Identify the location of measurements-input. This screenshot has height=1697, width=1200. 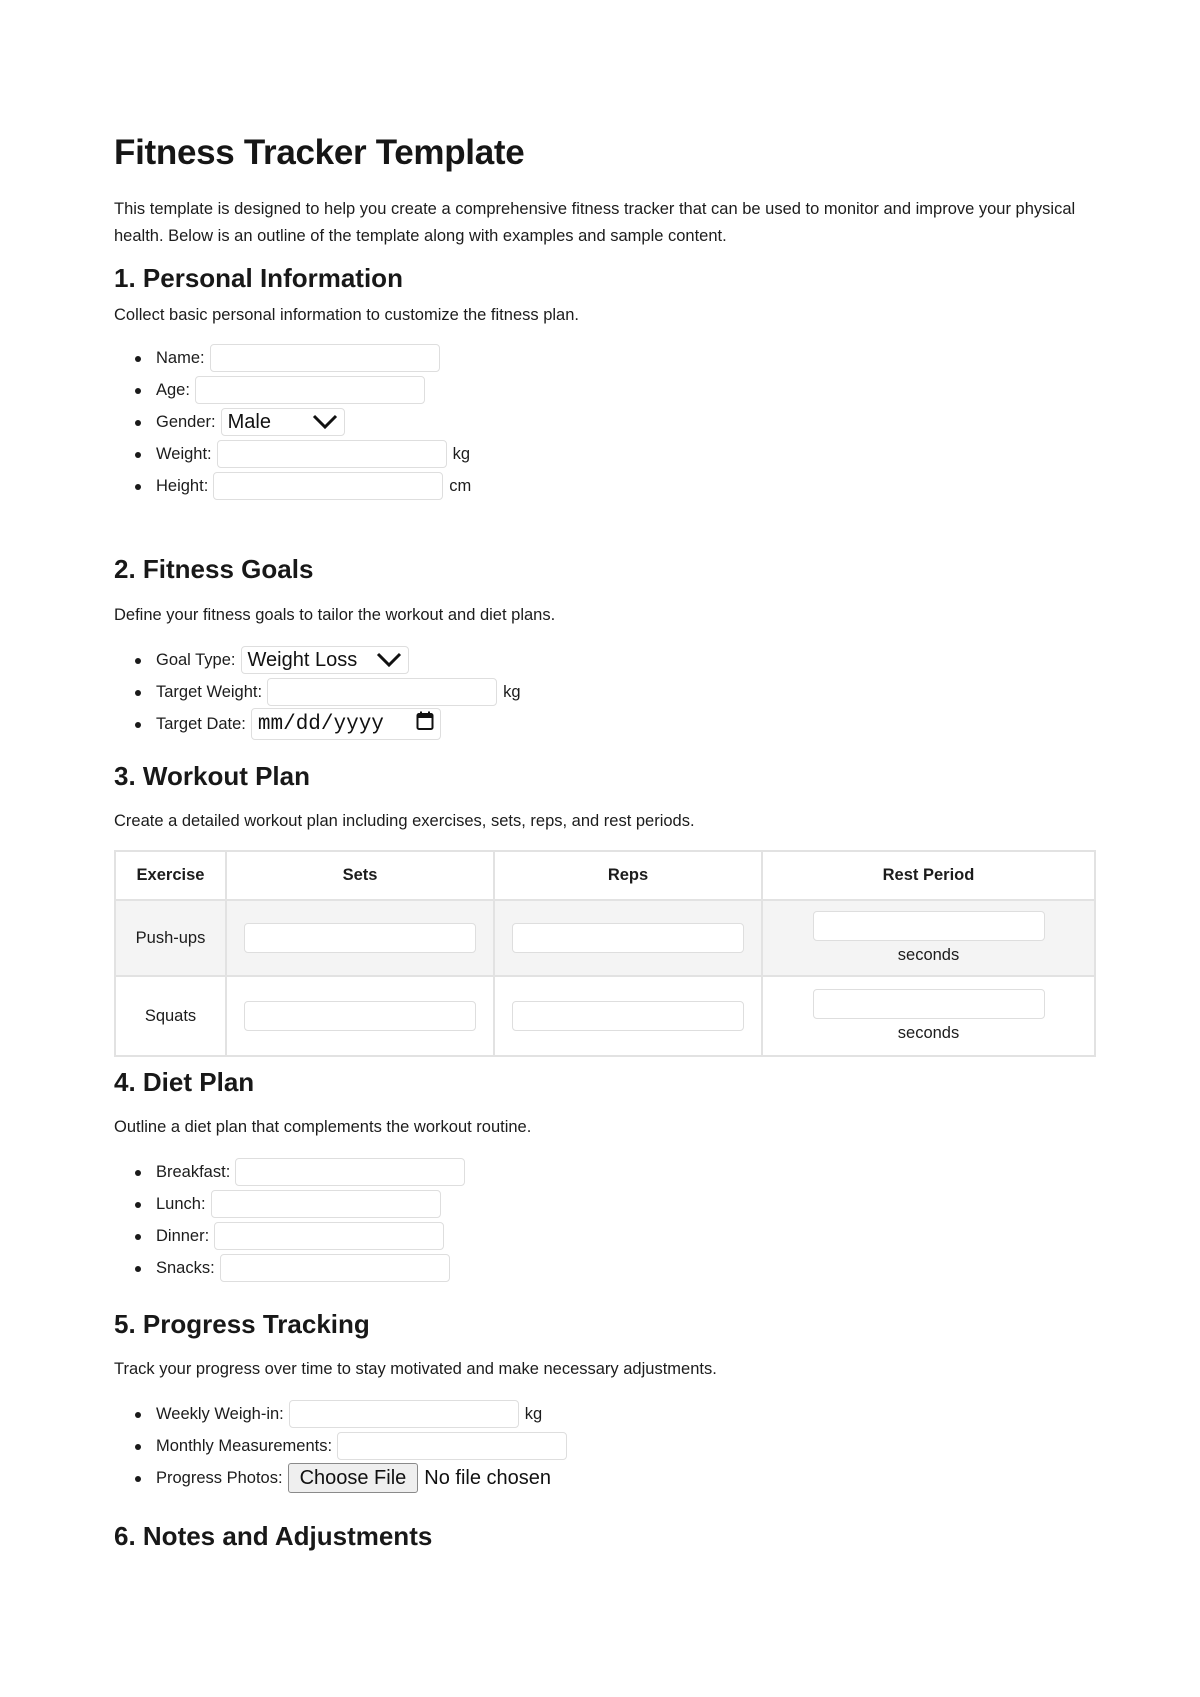
(452, 1446).